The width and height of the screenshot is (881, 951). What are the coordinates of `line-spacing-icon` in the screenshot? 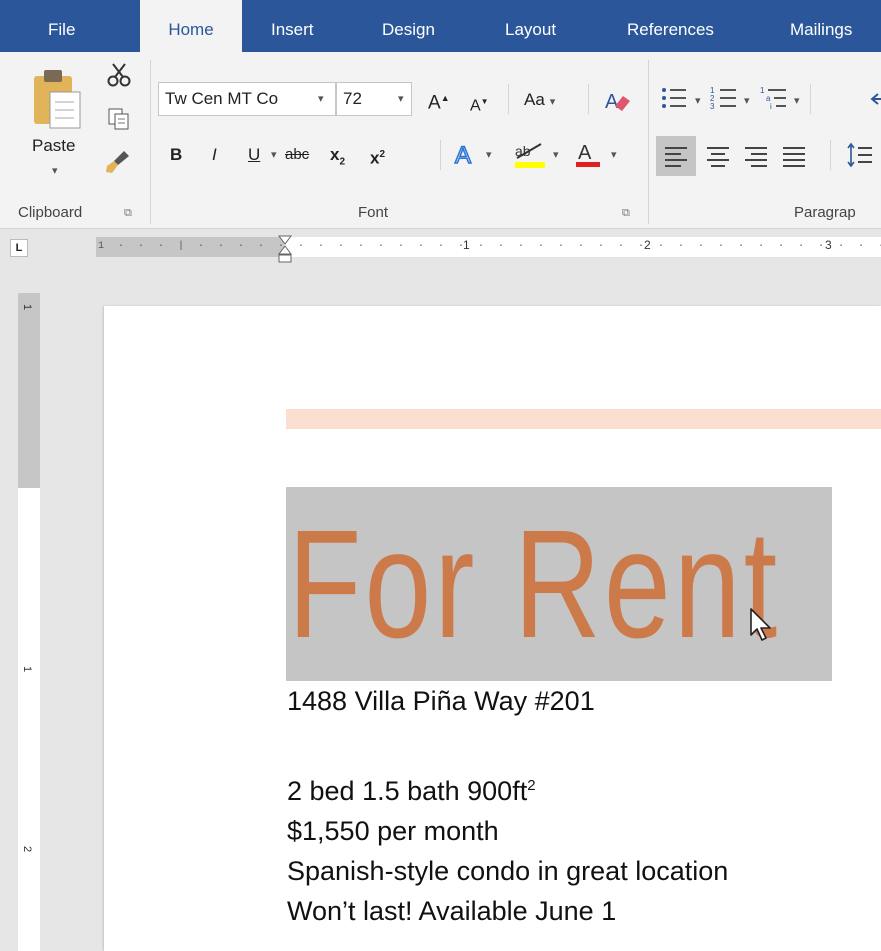 It's located at (859, 155).